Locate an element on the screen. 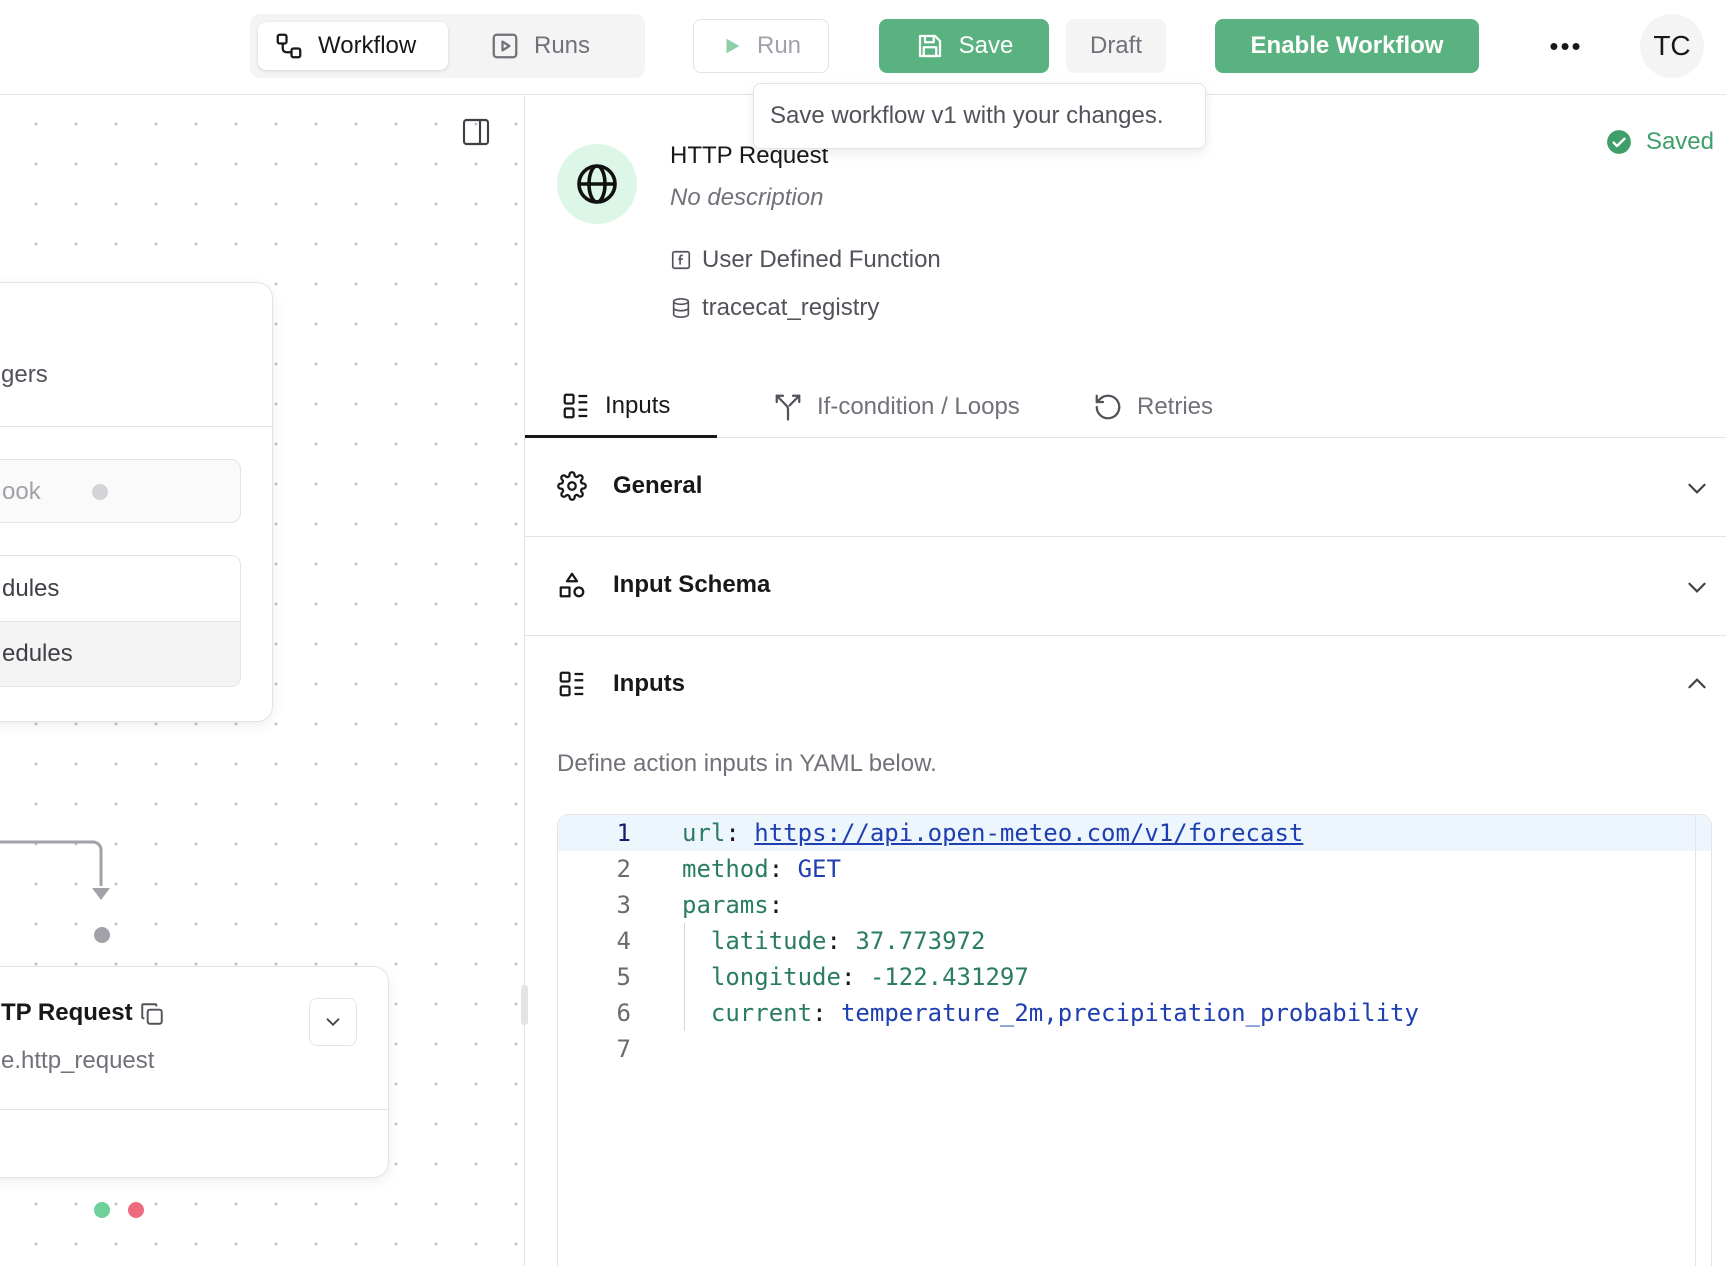  database-icon is located at coordinates (681, 308).